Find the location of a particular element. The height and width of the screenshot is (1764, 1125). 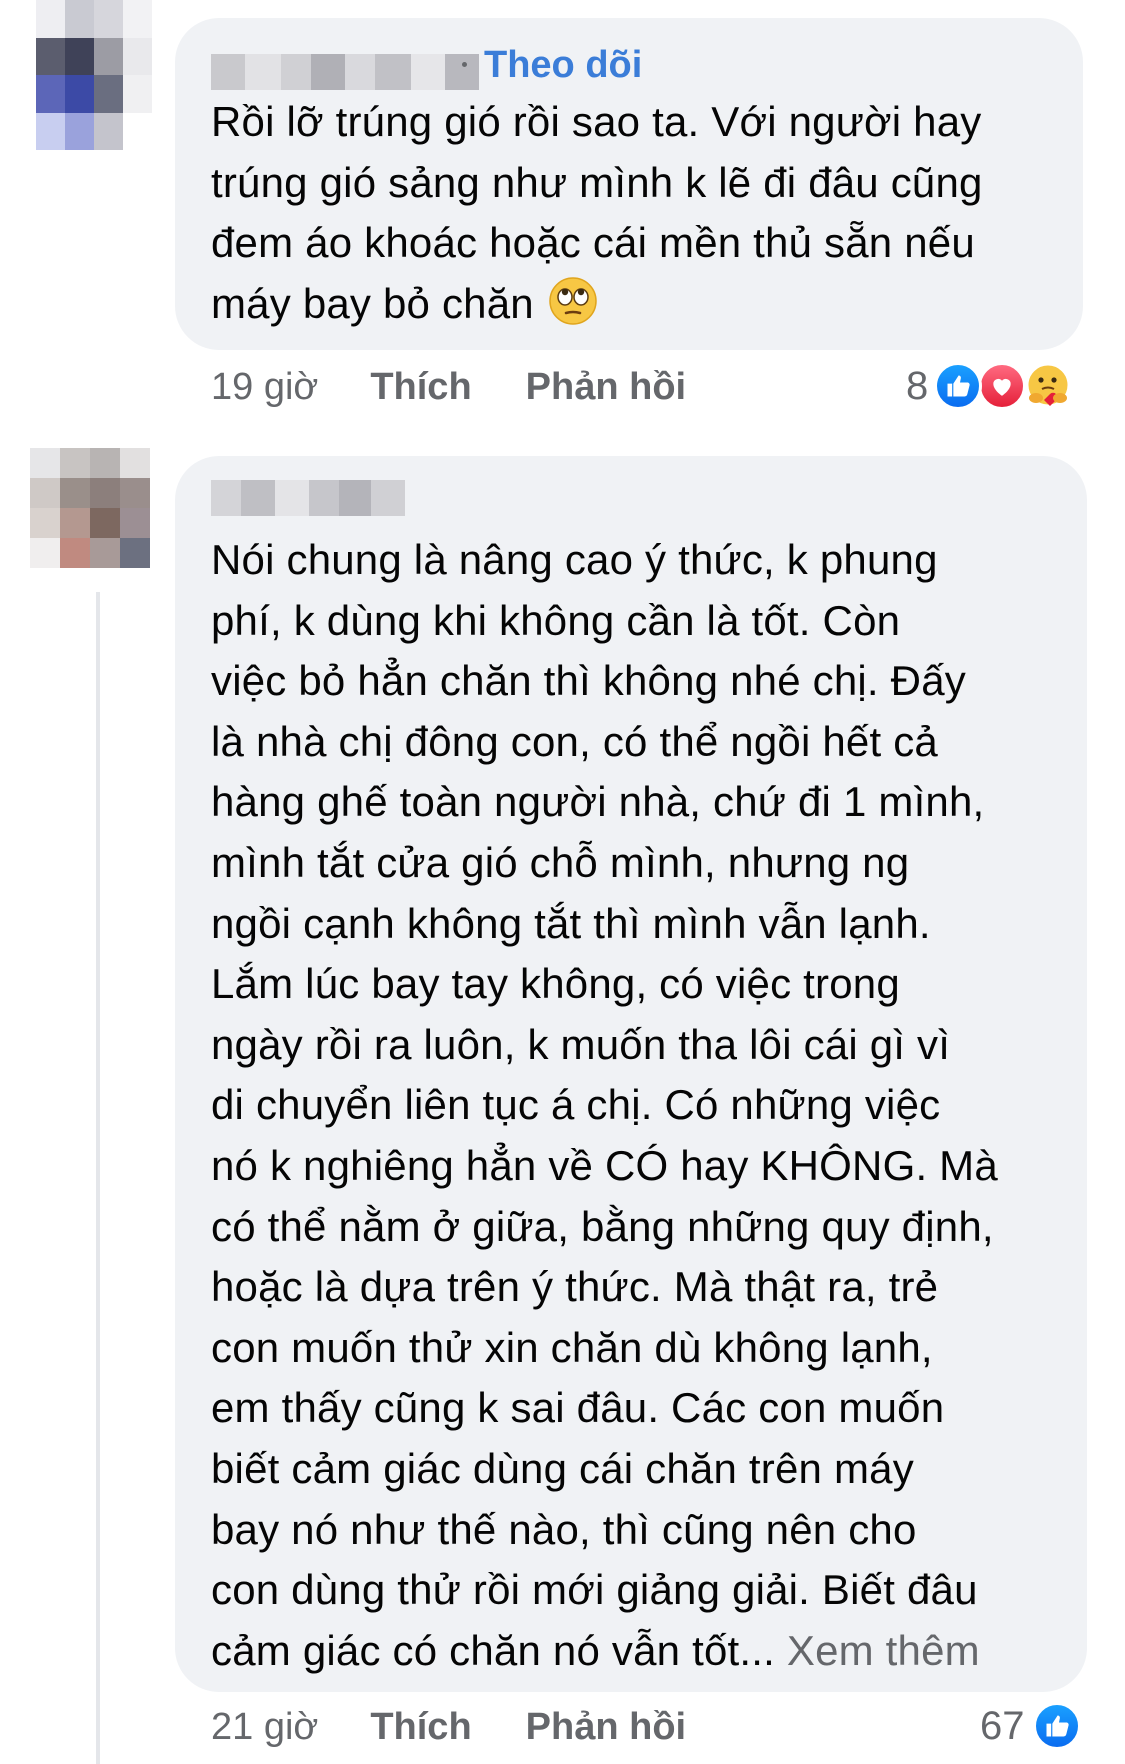

love-icon is located at coordinates (1002, 386).